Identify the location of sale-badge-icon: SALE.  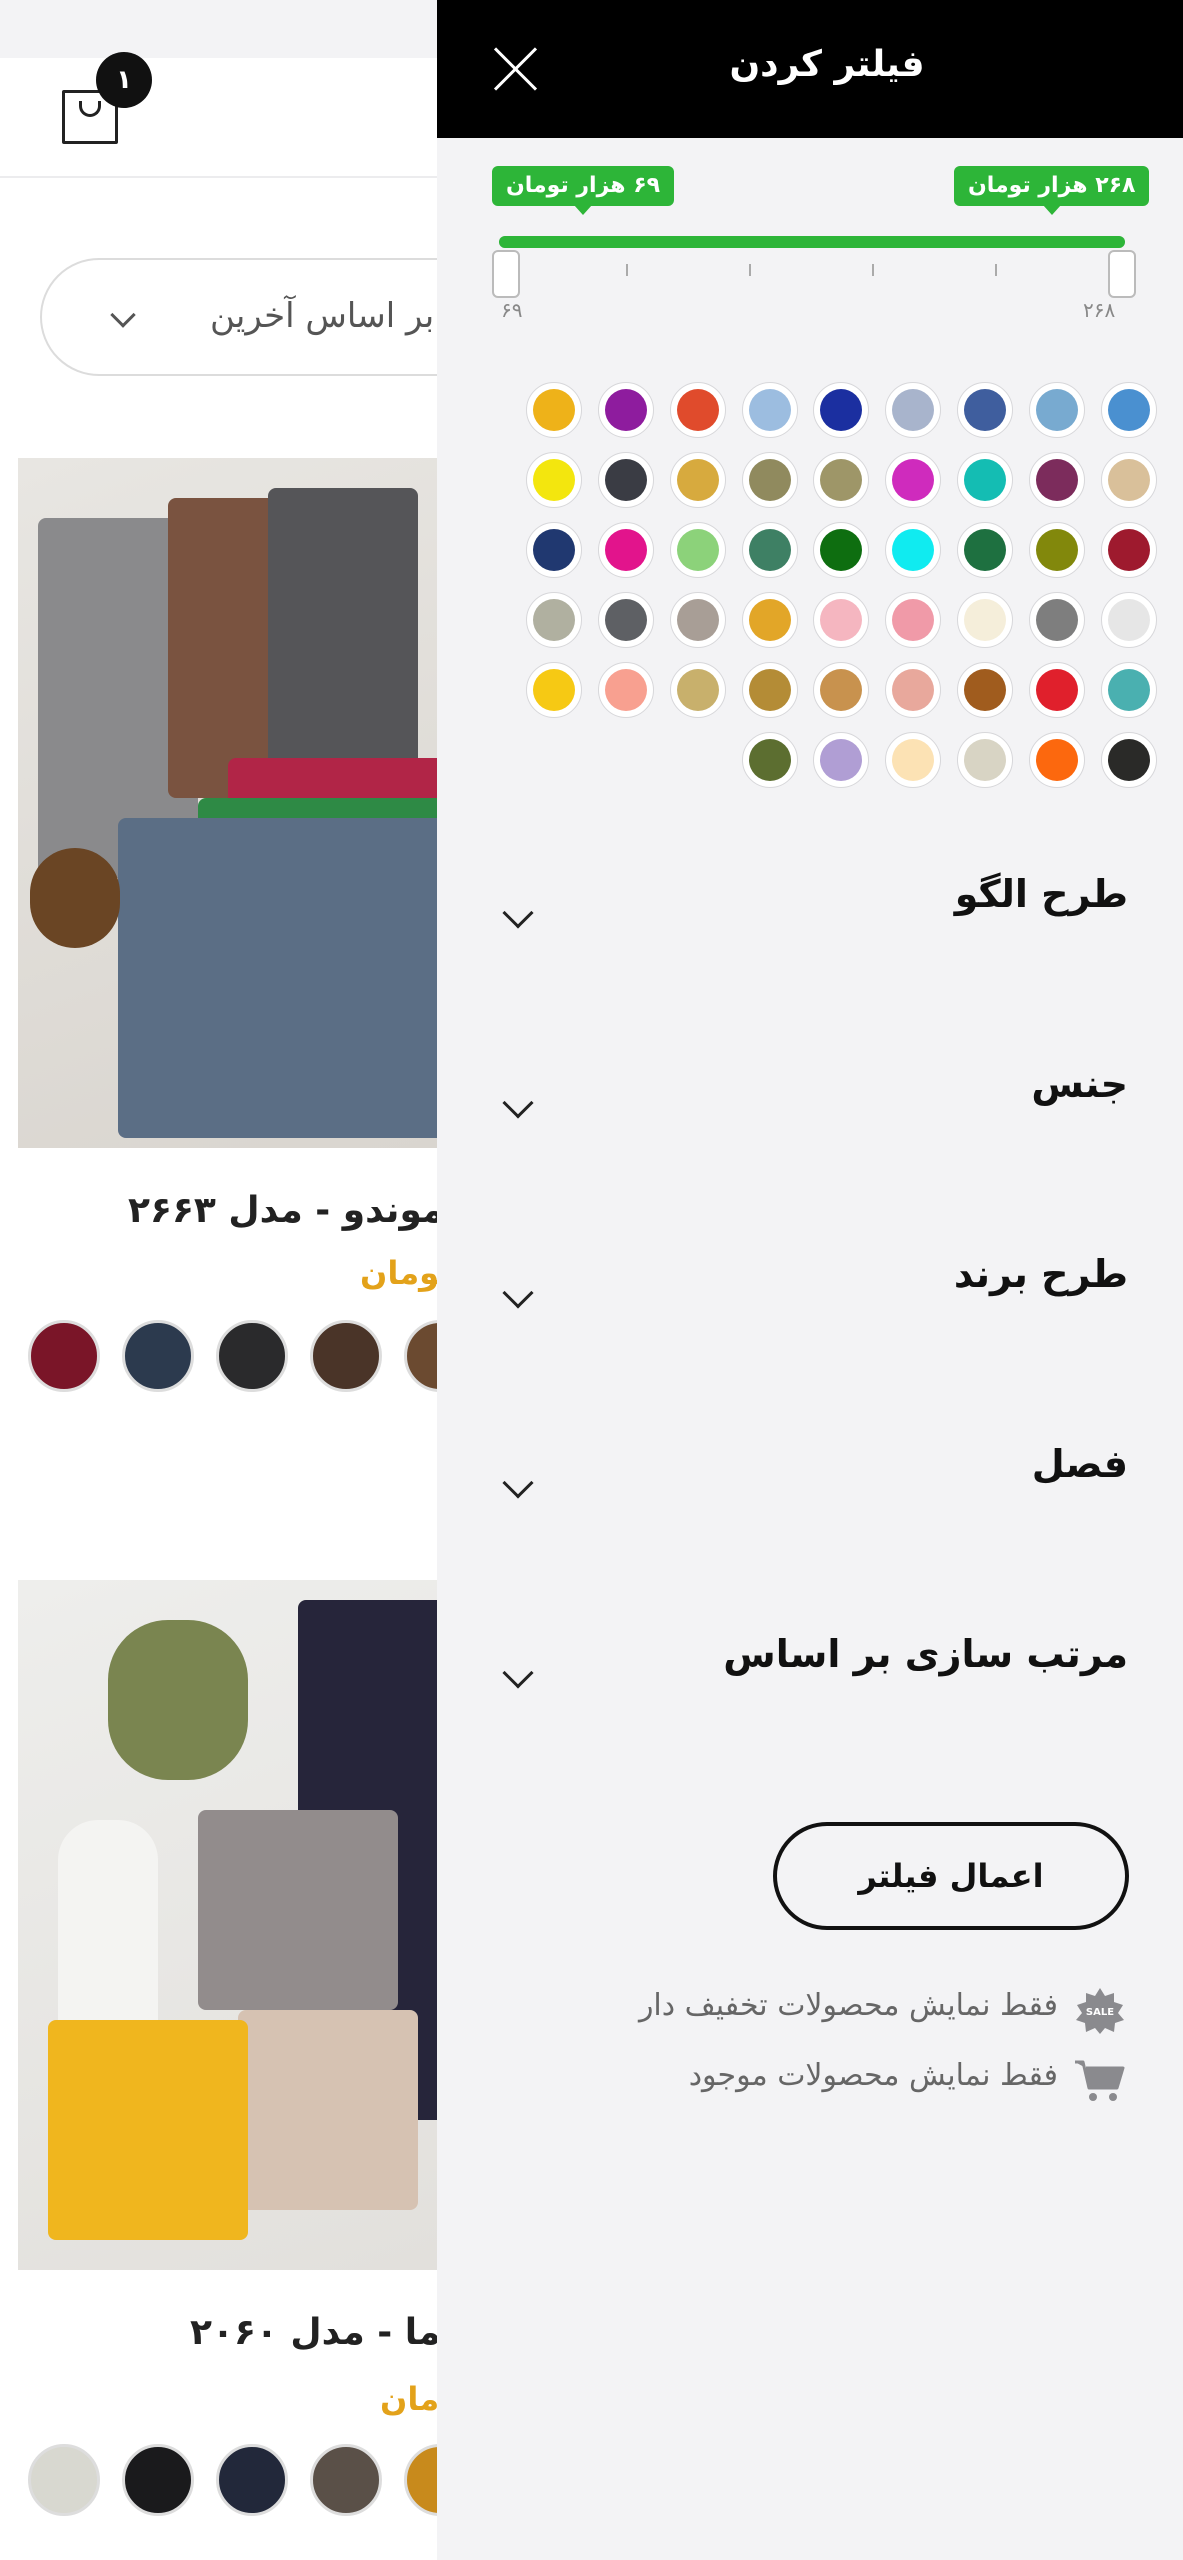
(1100, 2011).